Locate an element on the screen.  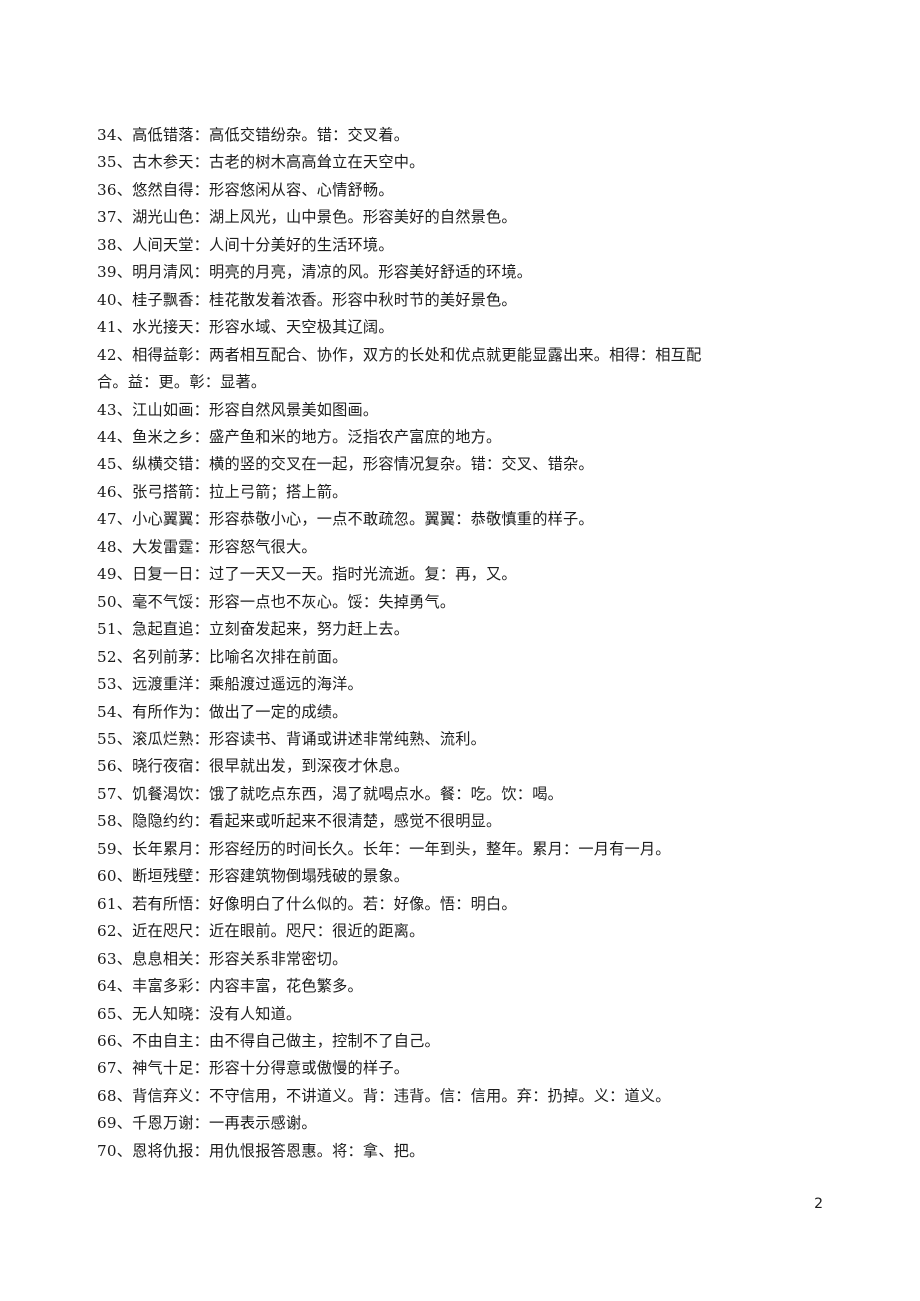
idiom-entry: 59、长年累月：形容经历的时间长久。长年：一年到头，整年。累月：一月有一月。 is located at coordinates (384, 848).